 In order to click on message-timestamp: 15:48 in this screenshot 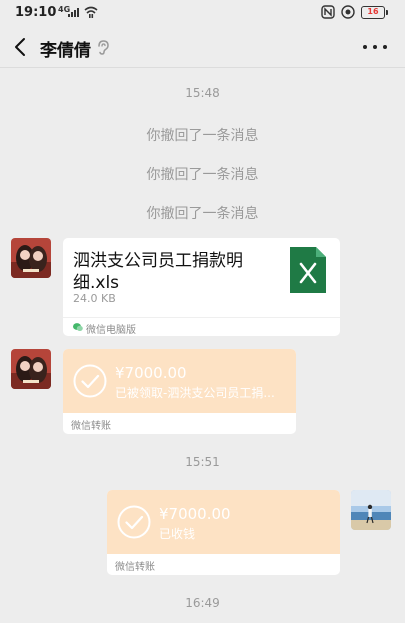, I will do `click(202, 93)`.